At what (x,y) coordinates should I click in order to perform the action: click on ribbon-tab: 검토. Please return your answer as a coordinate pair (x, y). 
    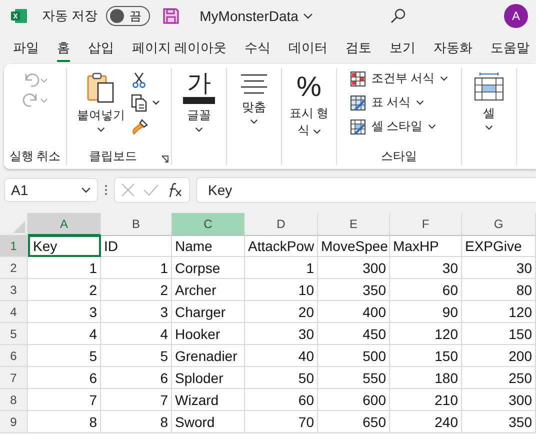
    Looking at the image, I should click on (358, 48).